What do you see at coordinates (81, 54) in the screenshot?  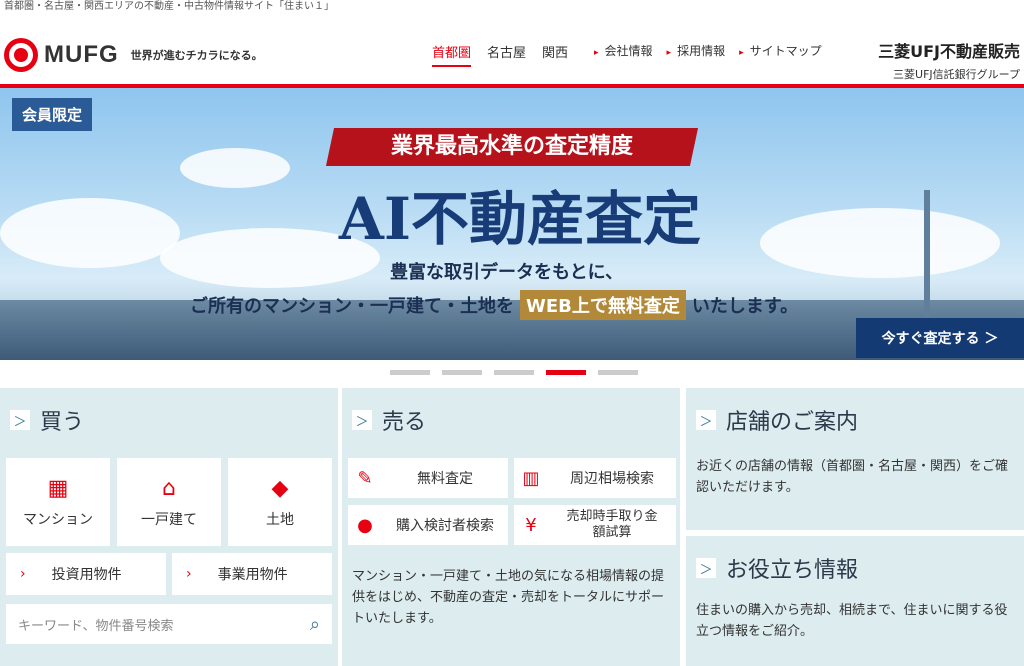 I see `logo-text: MUFG` at bounding box center [81, 54].